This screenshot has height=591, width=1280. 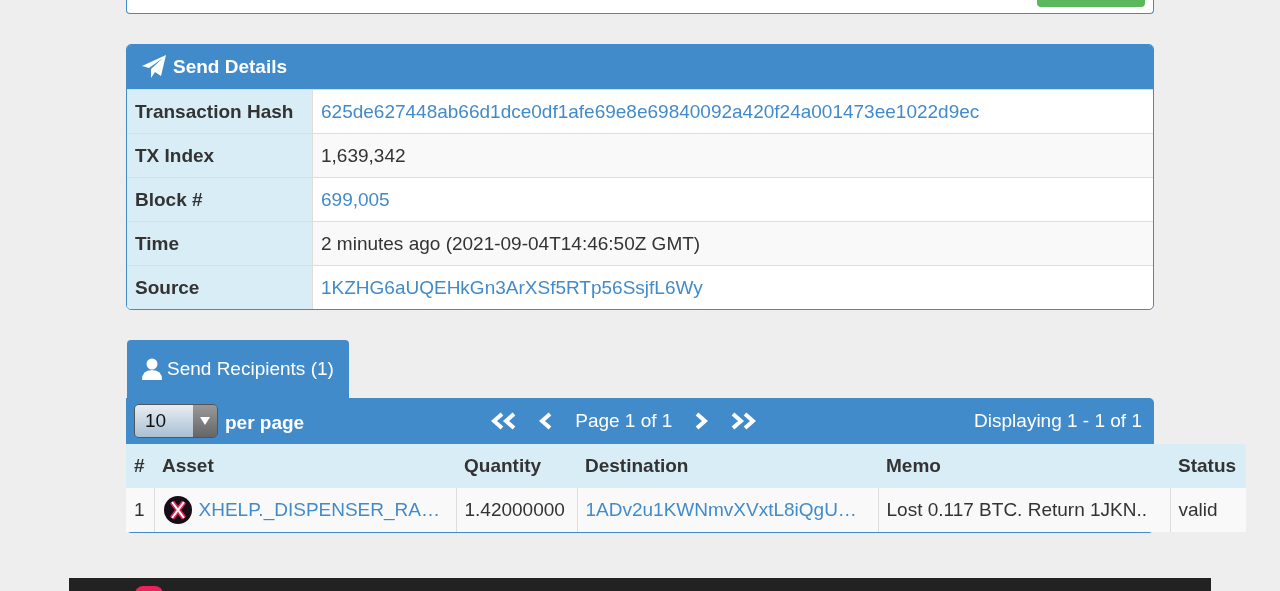 What do you see at coordinates (238, 369) in the screenshot?
I see `tab: Send Recipients (1)` at bounding box center [238, 369].